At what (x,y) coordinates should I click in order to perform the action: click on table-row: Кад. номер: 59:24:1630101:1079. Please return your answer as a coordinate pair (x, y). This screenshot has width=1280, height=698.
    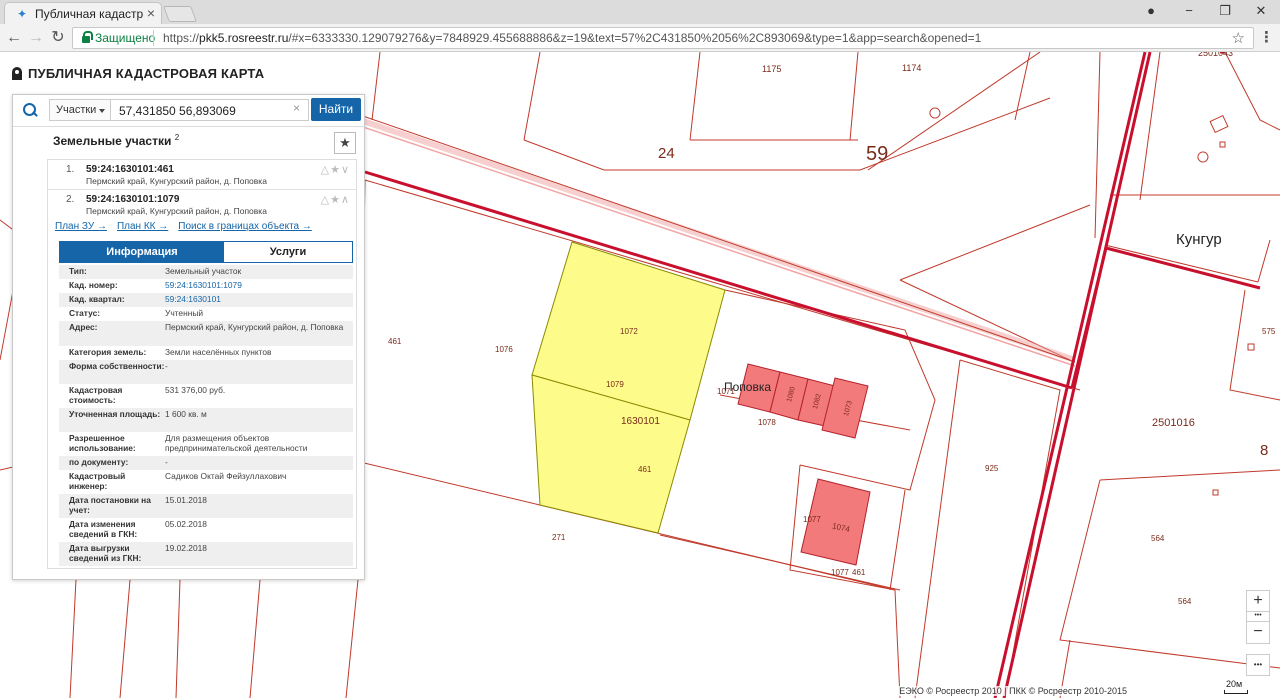
    Looking at the image, I should click on (206, 286).